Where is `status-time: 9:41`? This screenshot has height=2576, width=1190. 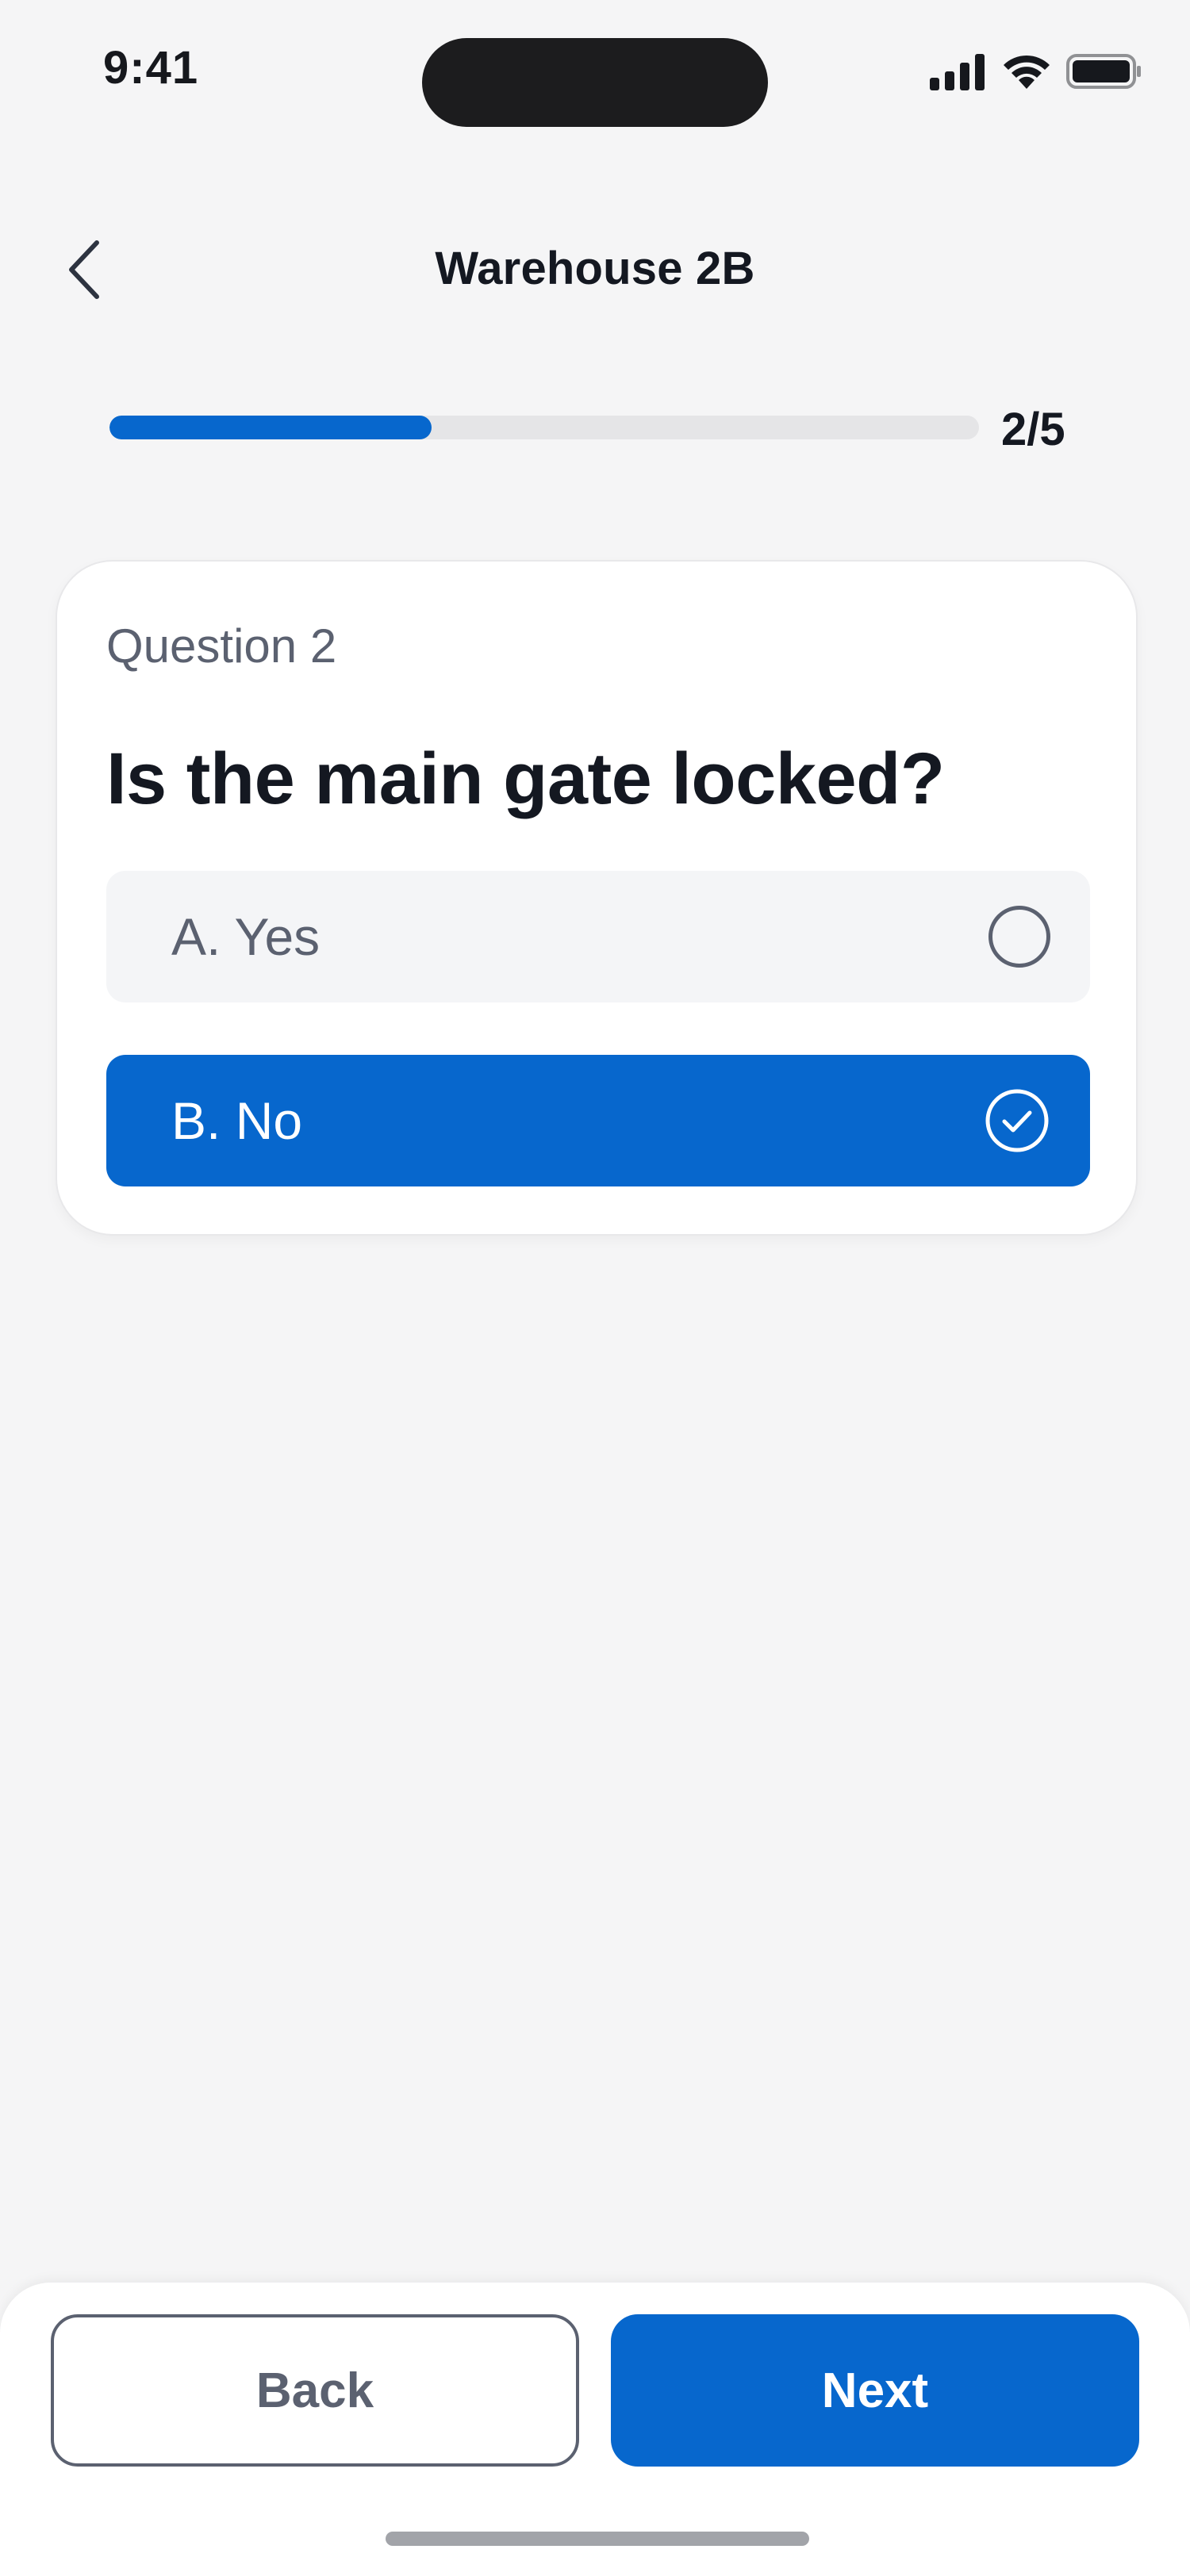 status-time: 9:41 is located at coordinates (151, 68).